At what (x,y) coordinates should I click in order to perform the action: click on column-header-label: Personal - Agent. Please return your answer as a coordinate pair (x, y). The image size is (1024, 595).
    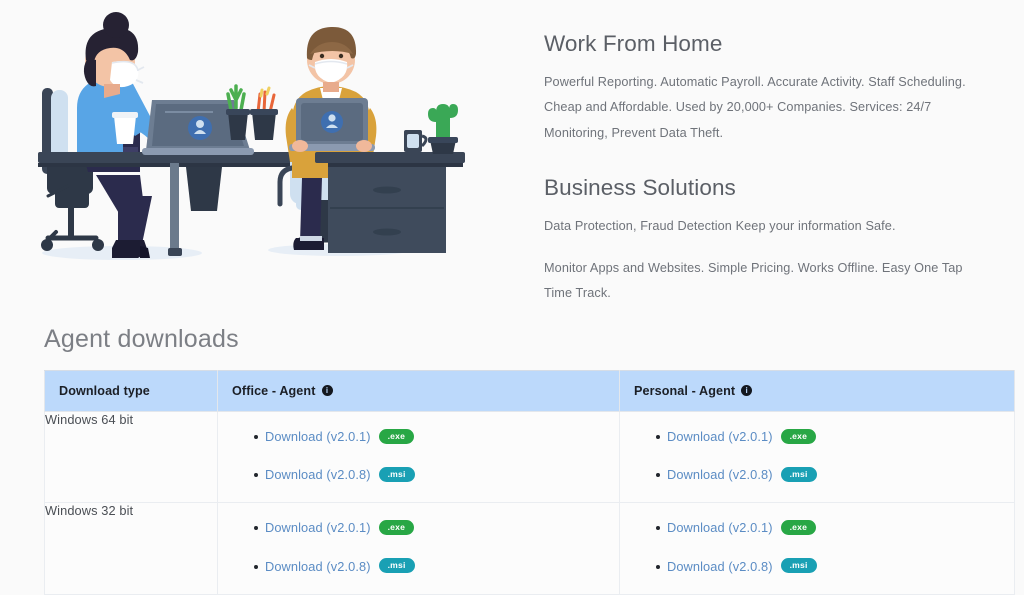
    Looking at the image, I should click on (685, 391).